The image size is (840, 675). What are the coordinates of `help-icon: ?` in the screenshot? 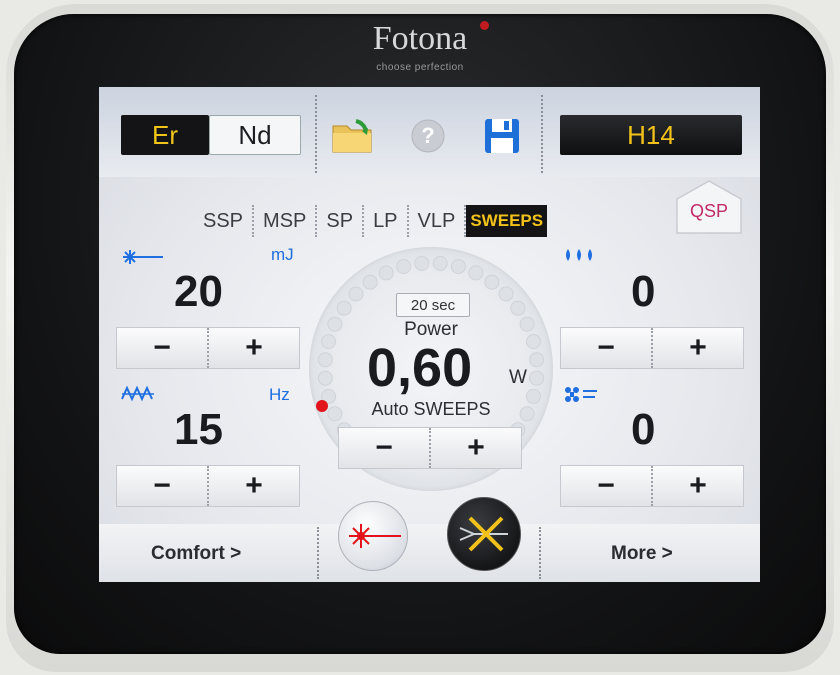 It's located at (428, 136).